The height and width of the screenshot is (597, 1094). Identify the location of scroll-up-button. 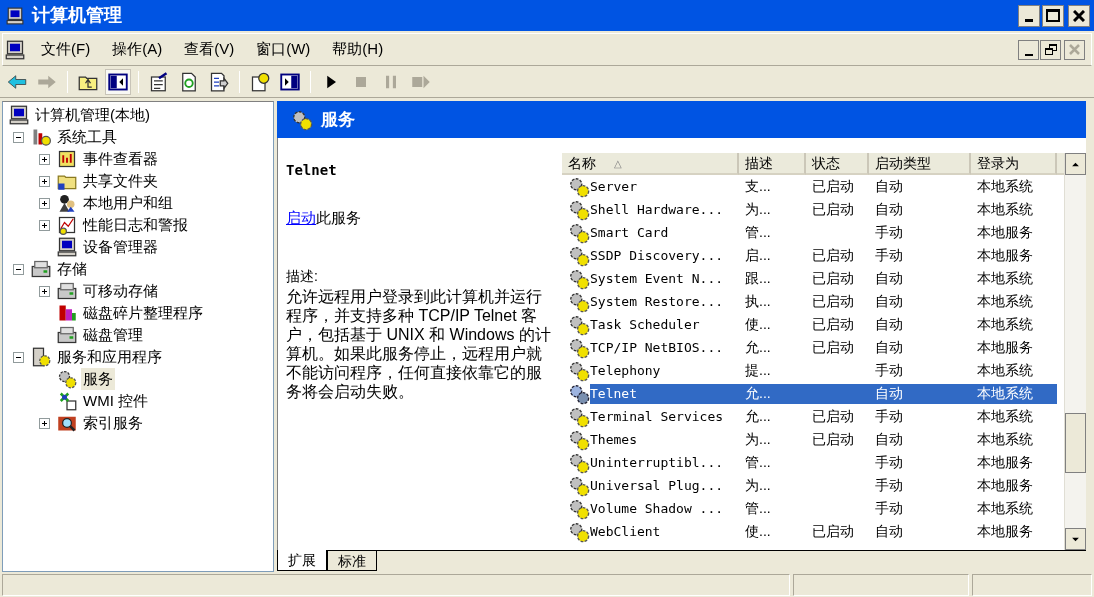
(1075, 164).